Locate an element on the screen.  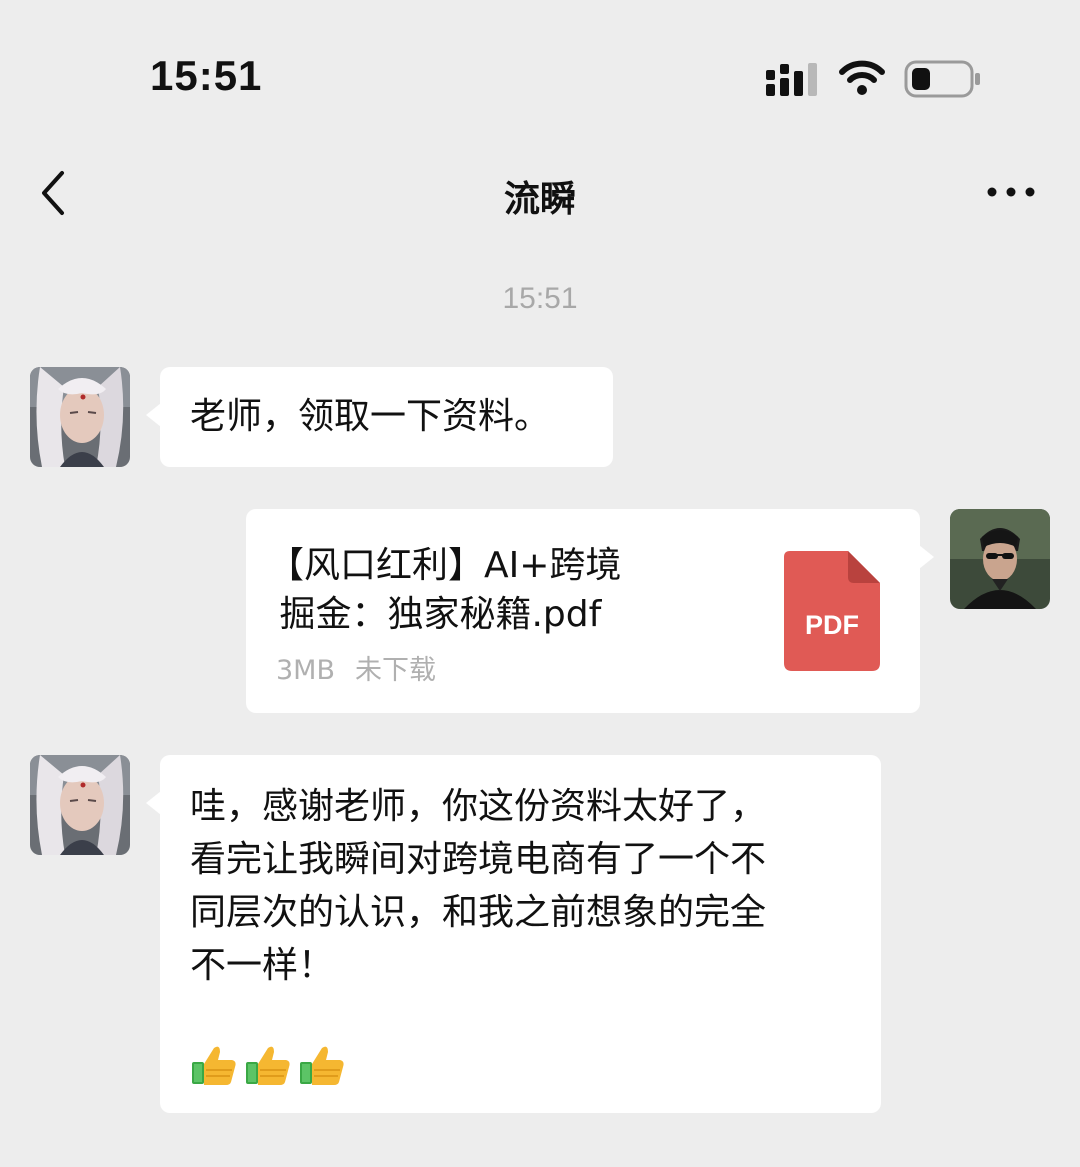
pdf-file-icon: PDF is located at coordinates (832, 611).